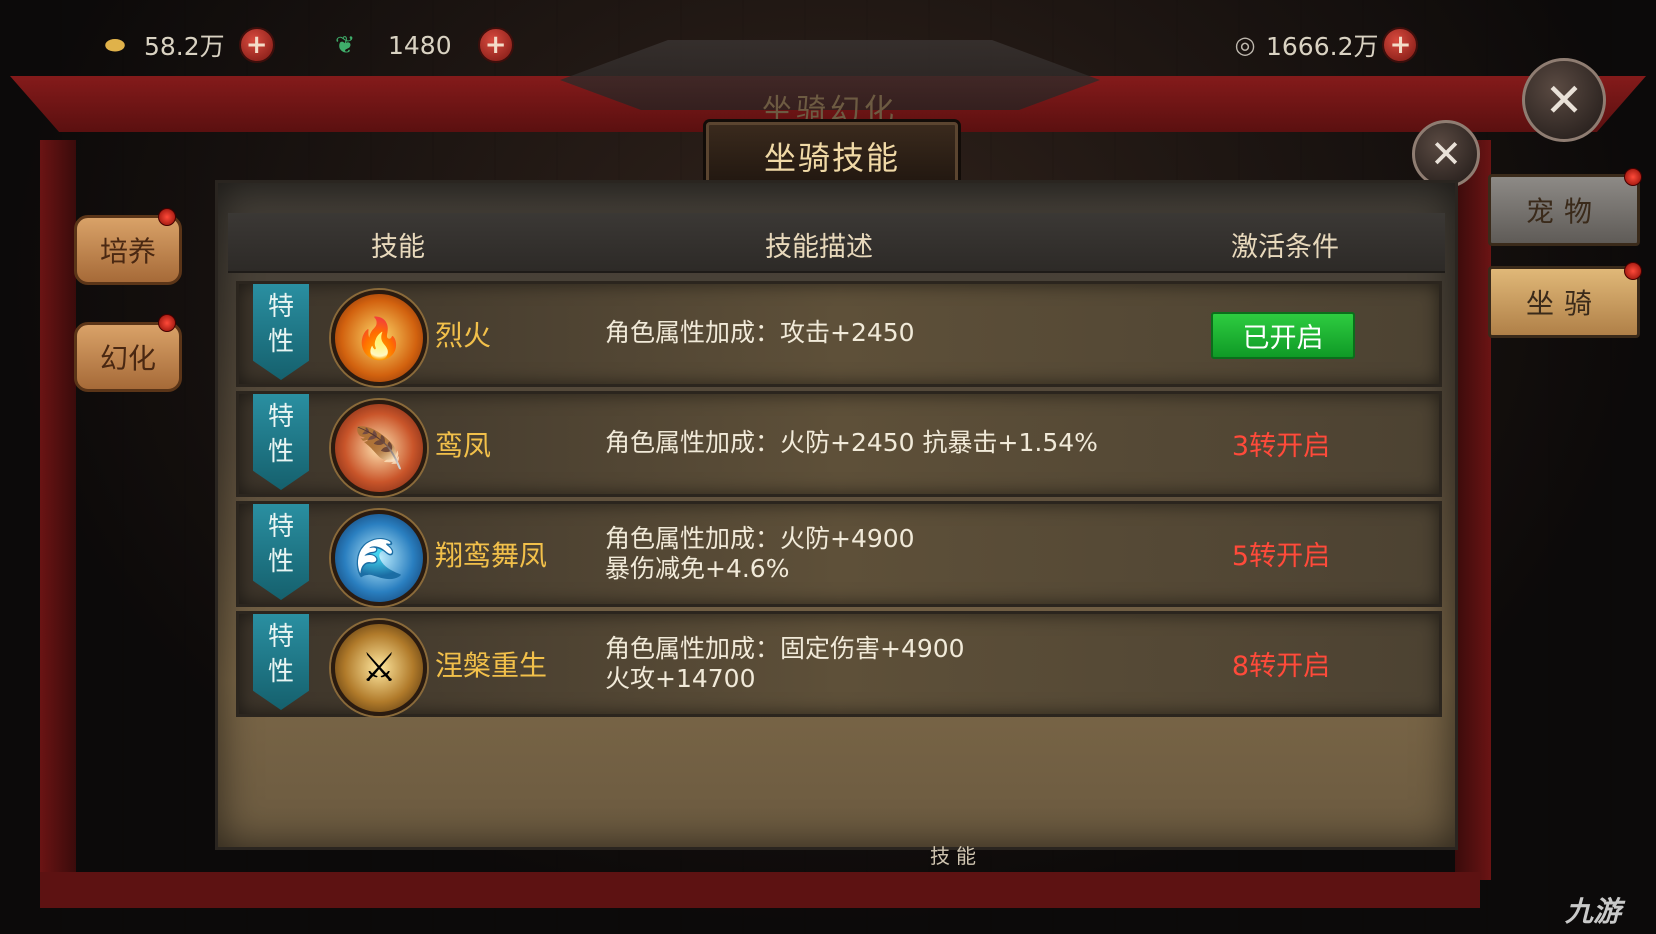 The height and width of the screenshot is (934, 1656). I want to click on skill-description: 角色属性加成：固定伤害+4900 火攻+14700, so click(785, 664).